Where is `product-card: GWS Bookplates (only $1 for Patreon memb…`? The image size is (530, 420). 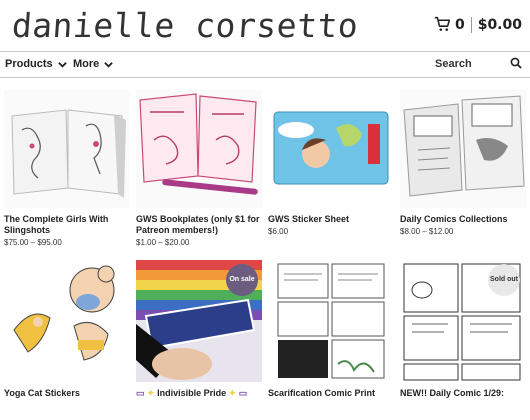
product-card: GWS Bookplates (only $1 for Patreon memb… is located at coordinates (199, 168).